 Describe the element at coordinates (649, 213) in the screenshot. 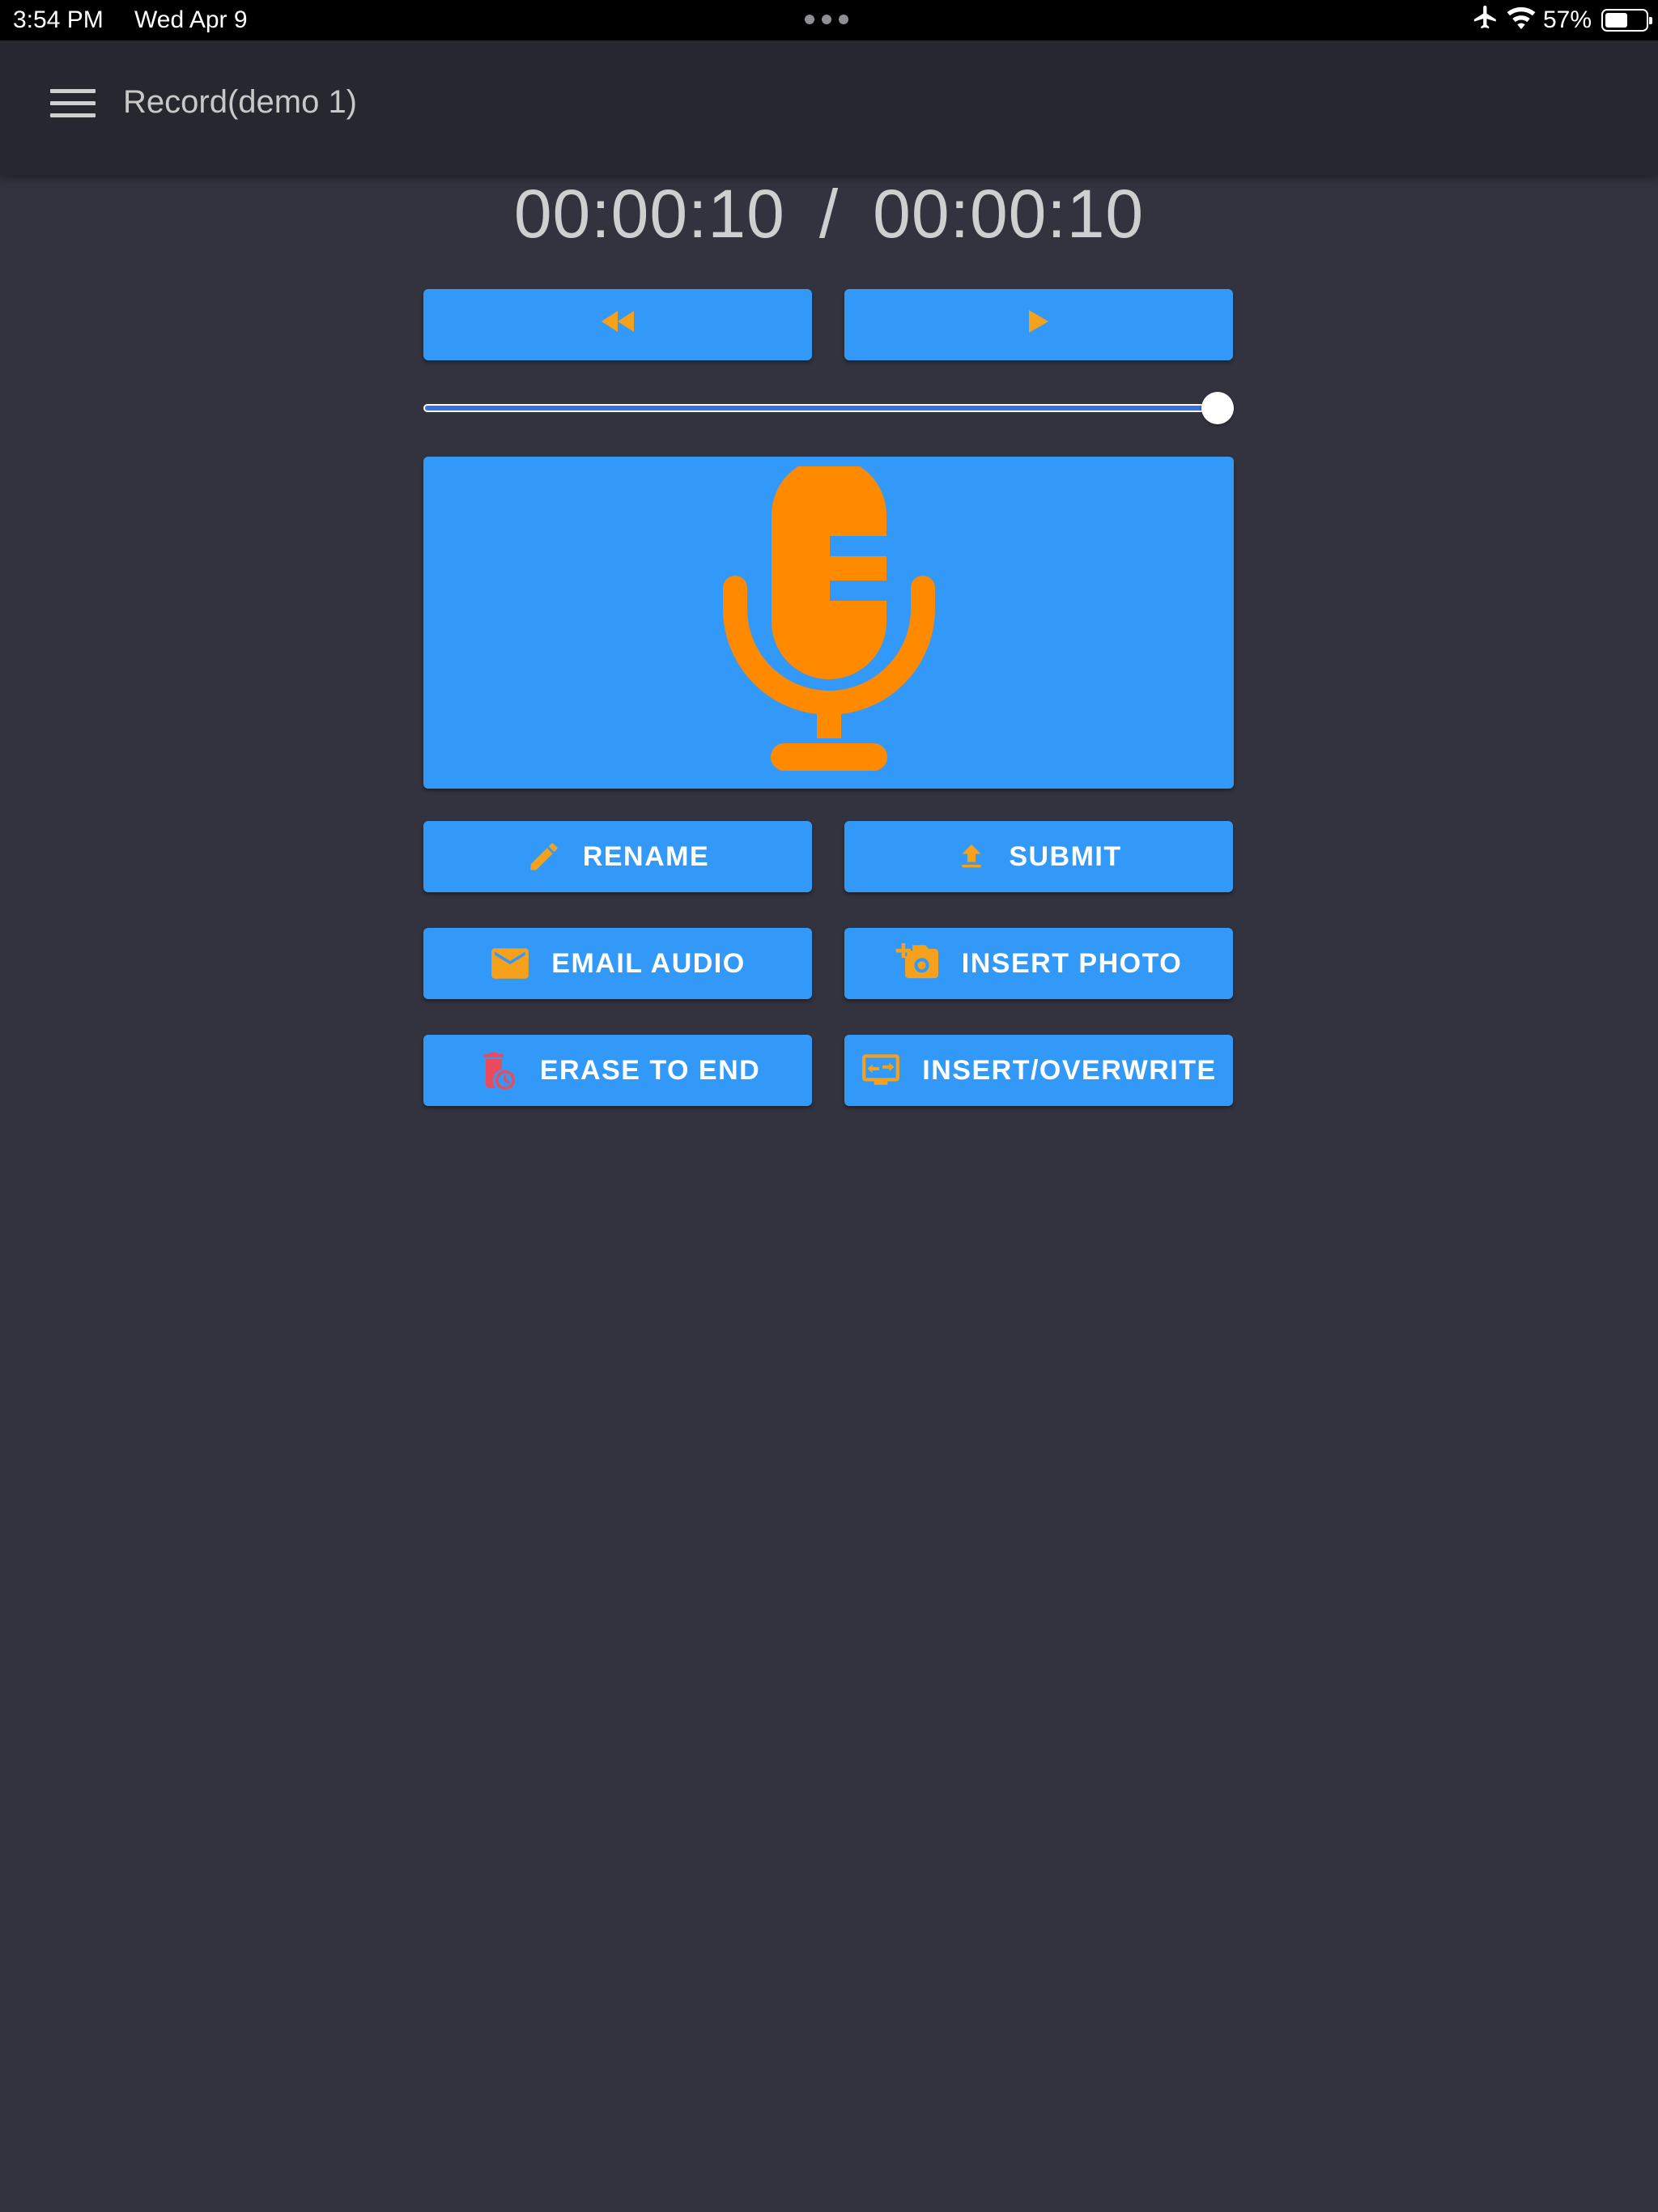

I see `current-time: 00:00:10` at that location.